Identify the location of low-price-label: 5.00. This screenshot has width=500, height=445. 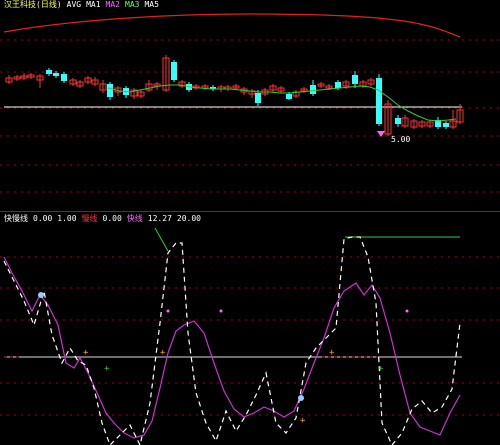
(400, 139).